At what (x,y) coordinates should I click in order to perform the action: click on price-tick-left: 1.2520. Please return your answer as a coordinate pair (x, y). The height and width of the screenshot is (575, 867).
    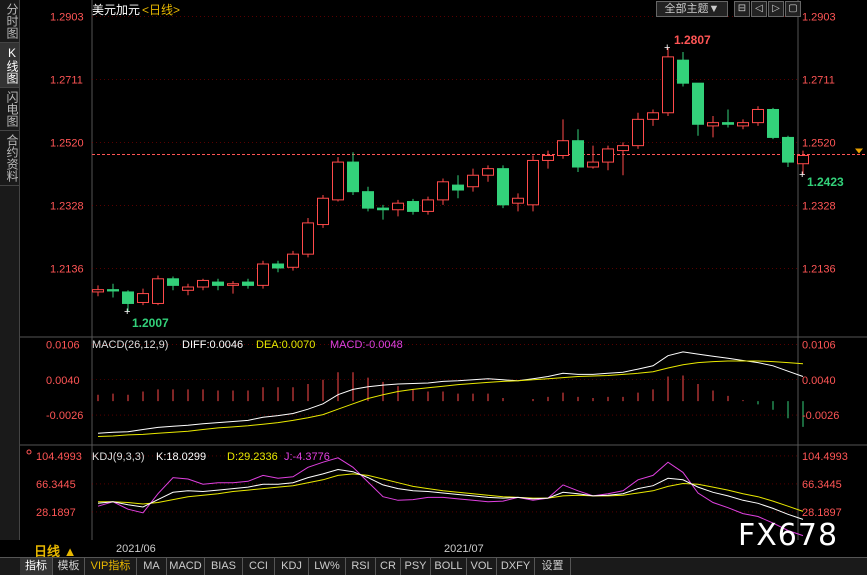
    Looking at the image, I should click on (67, 143).